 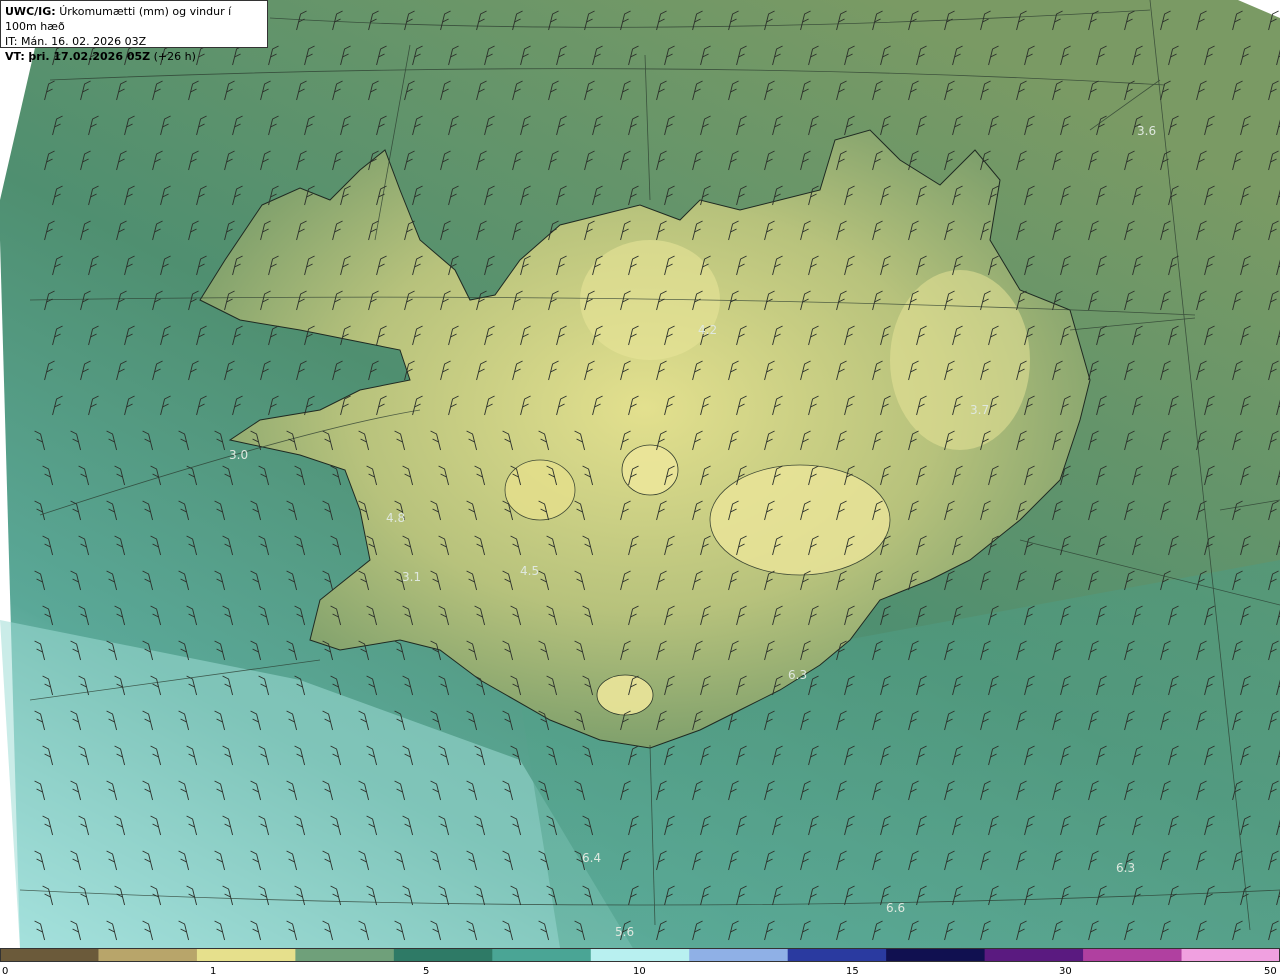 What do you see at coordinates (624, 932) in the screenshot?
I see `value-label: 5.6` at bounding box center [624, 932].